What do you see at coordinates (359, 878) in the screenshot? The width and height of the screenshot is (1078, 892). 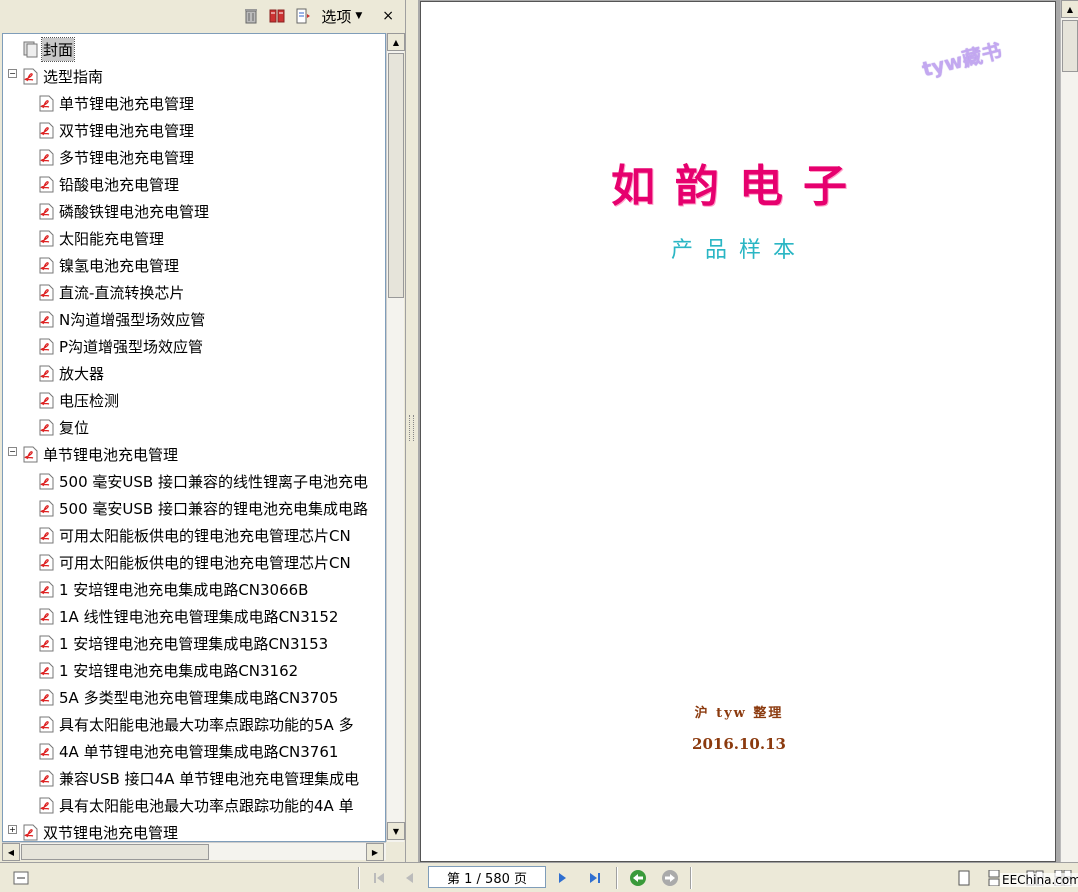 I see `separator` at bounding box center [359, 878].